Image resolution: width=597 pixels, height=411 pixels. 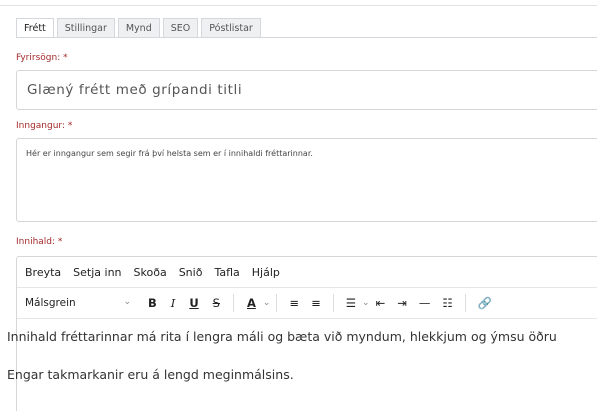 I want to click on link-icon: 🔗, so click(x=485, y=303).